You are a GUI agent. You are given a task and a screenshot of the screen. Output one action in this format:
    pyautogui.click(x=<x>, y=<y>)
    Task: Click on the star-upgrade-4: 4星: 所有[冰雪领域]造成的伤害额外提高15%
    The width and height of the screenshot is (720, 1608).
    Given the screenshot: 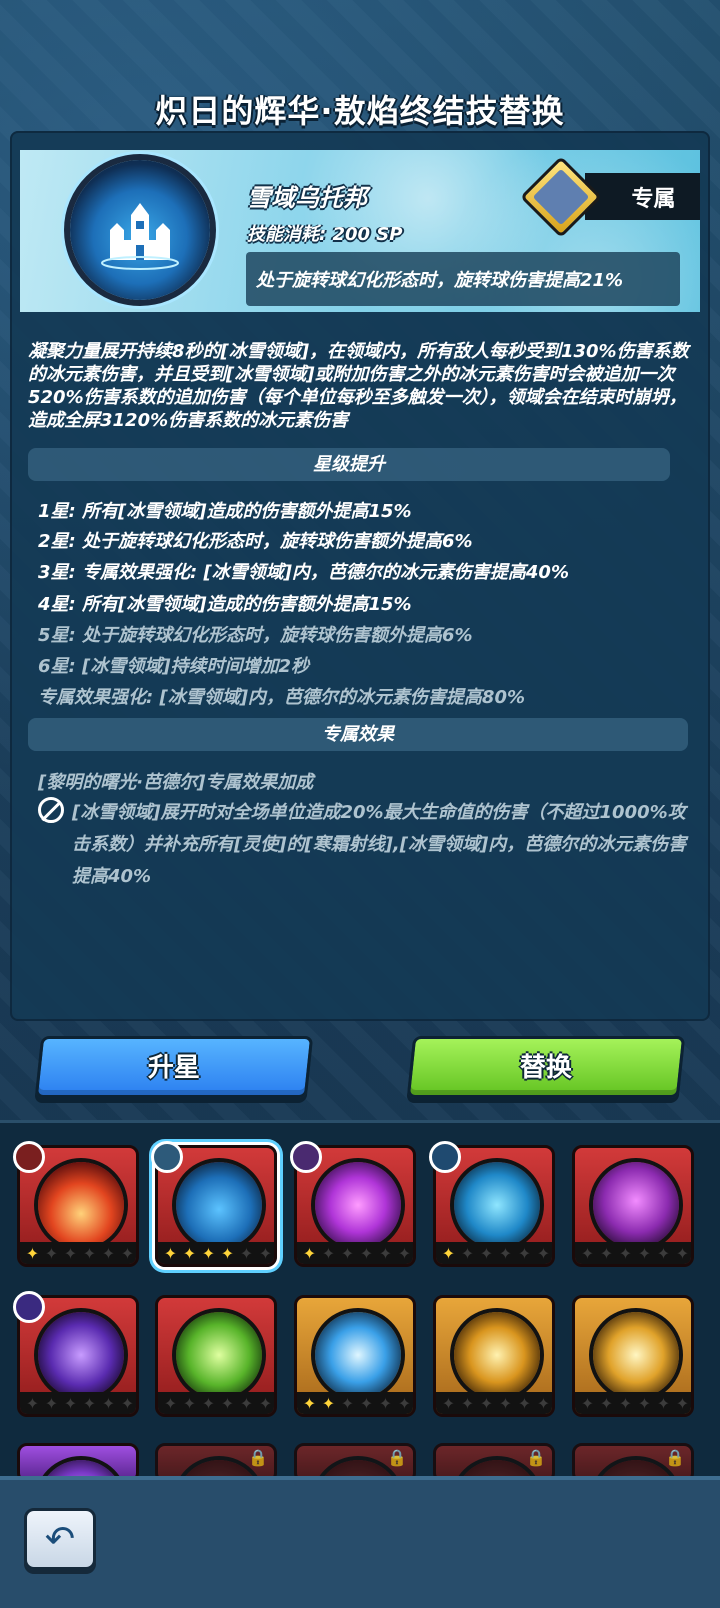 What is the action you would take?
    pyautogui.click(x=225, y=604)
    